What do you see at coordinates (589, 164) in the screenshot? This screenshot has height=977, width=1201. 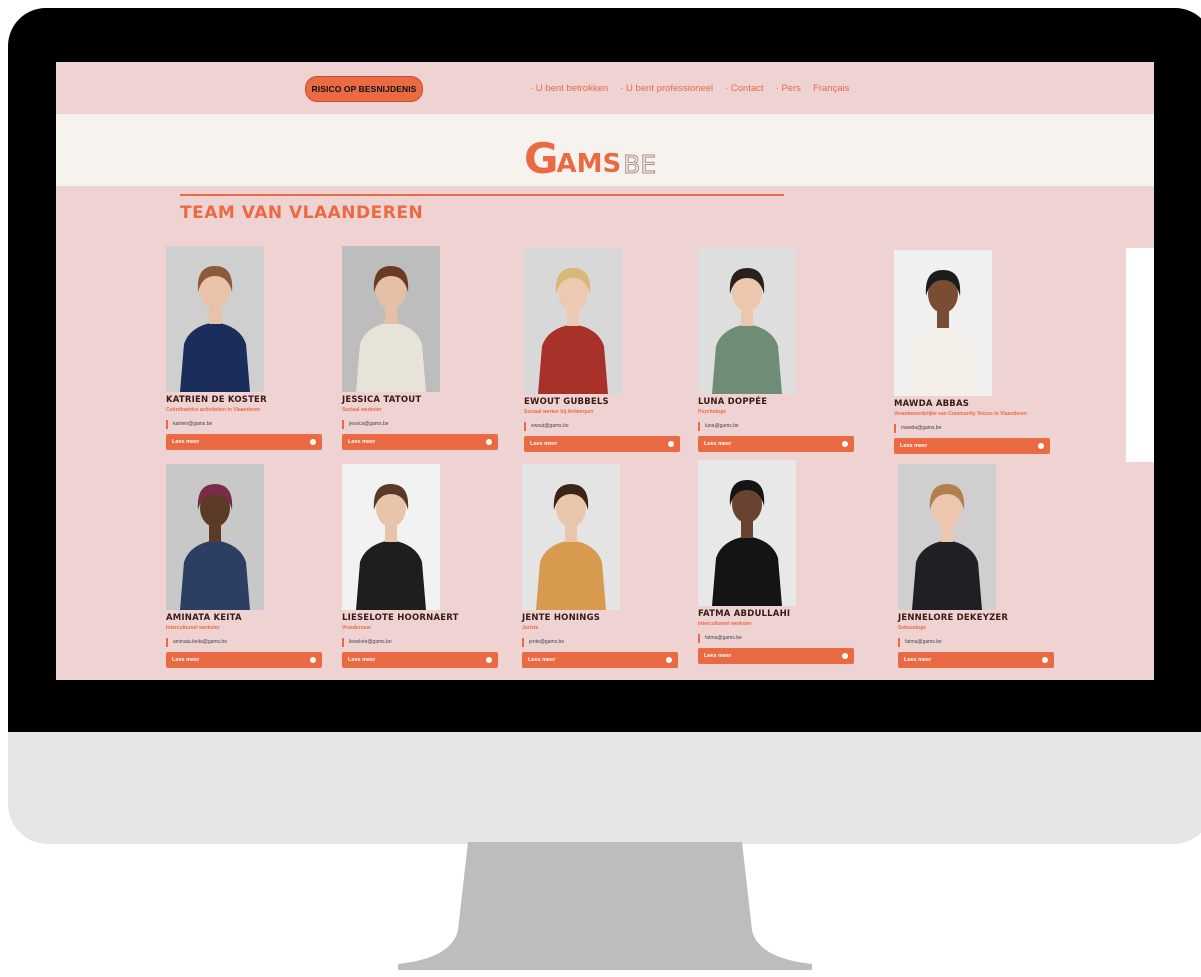 I see `logo-text-ams: AMS` at bounding box center [589, 164].